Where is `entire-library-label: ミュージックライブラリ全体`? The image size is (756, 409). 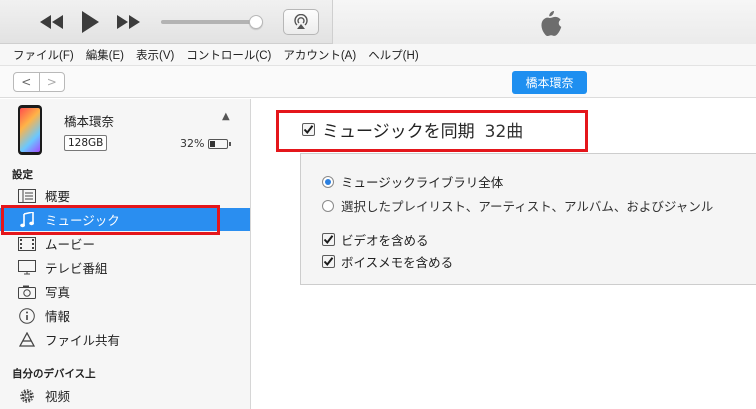 entire-library-label: ミュージックライブラリ全体 is located at coordinates (422, 182).